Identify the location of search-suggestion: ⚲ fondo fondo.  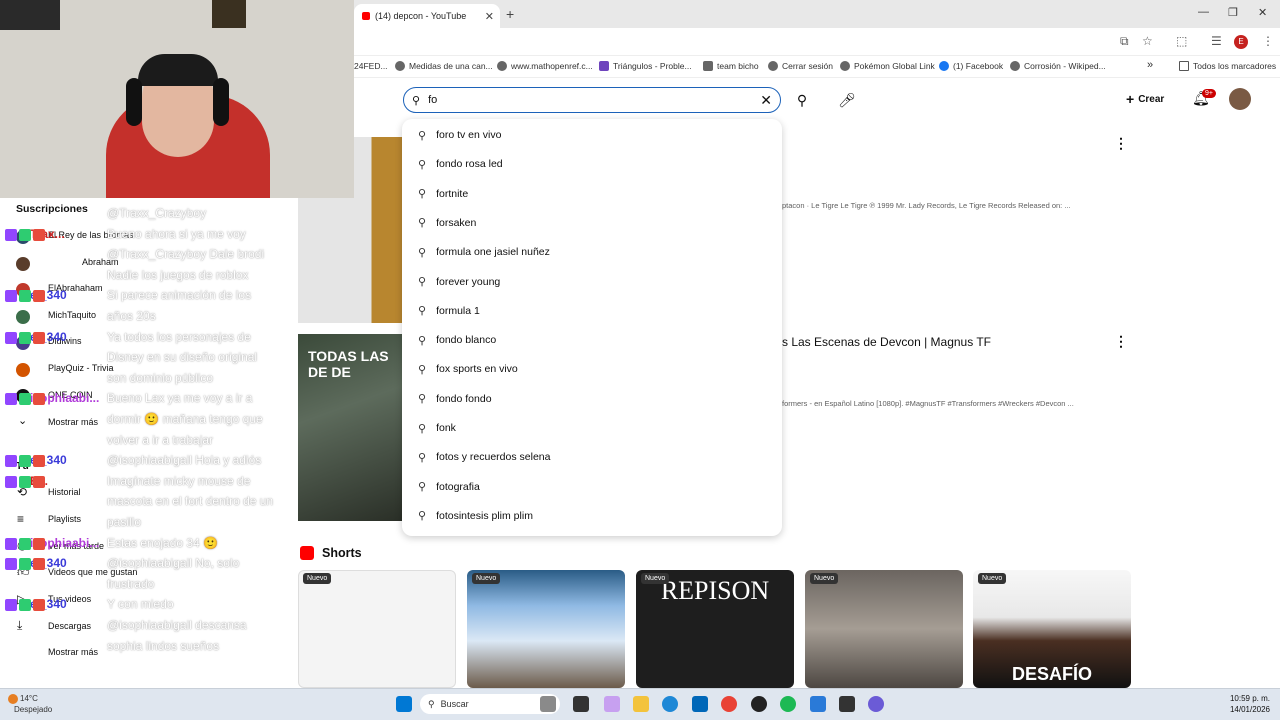
(592, 399).